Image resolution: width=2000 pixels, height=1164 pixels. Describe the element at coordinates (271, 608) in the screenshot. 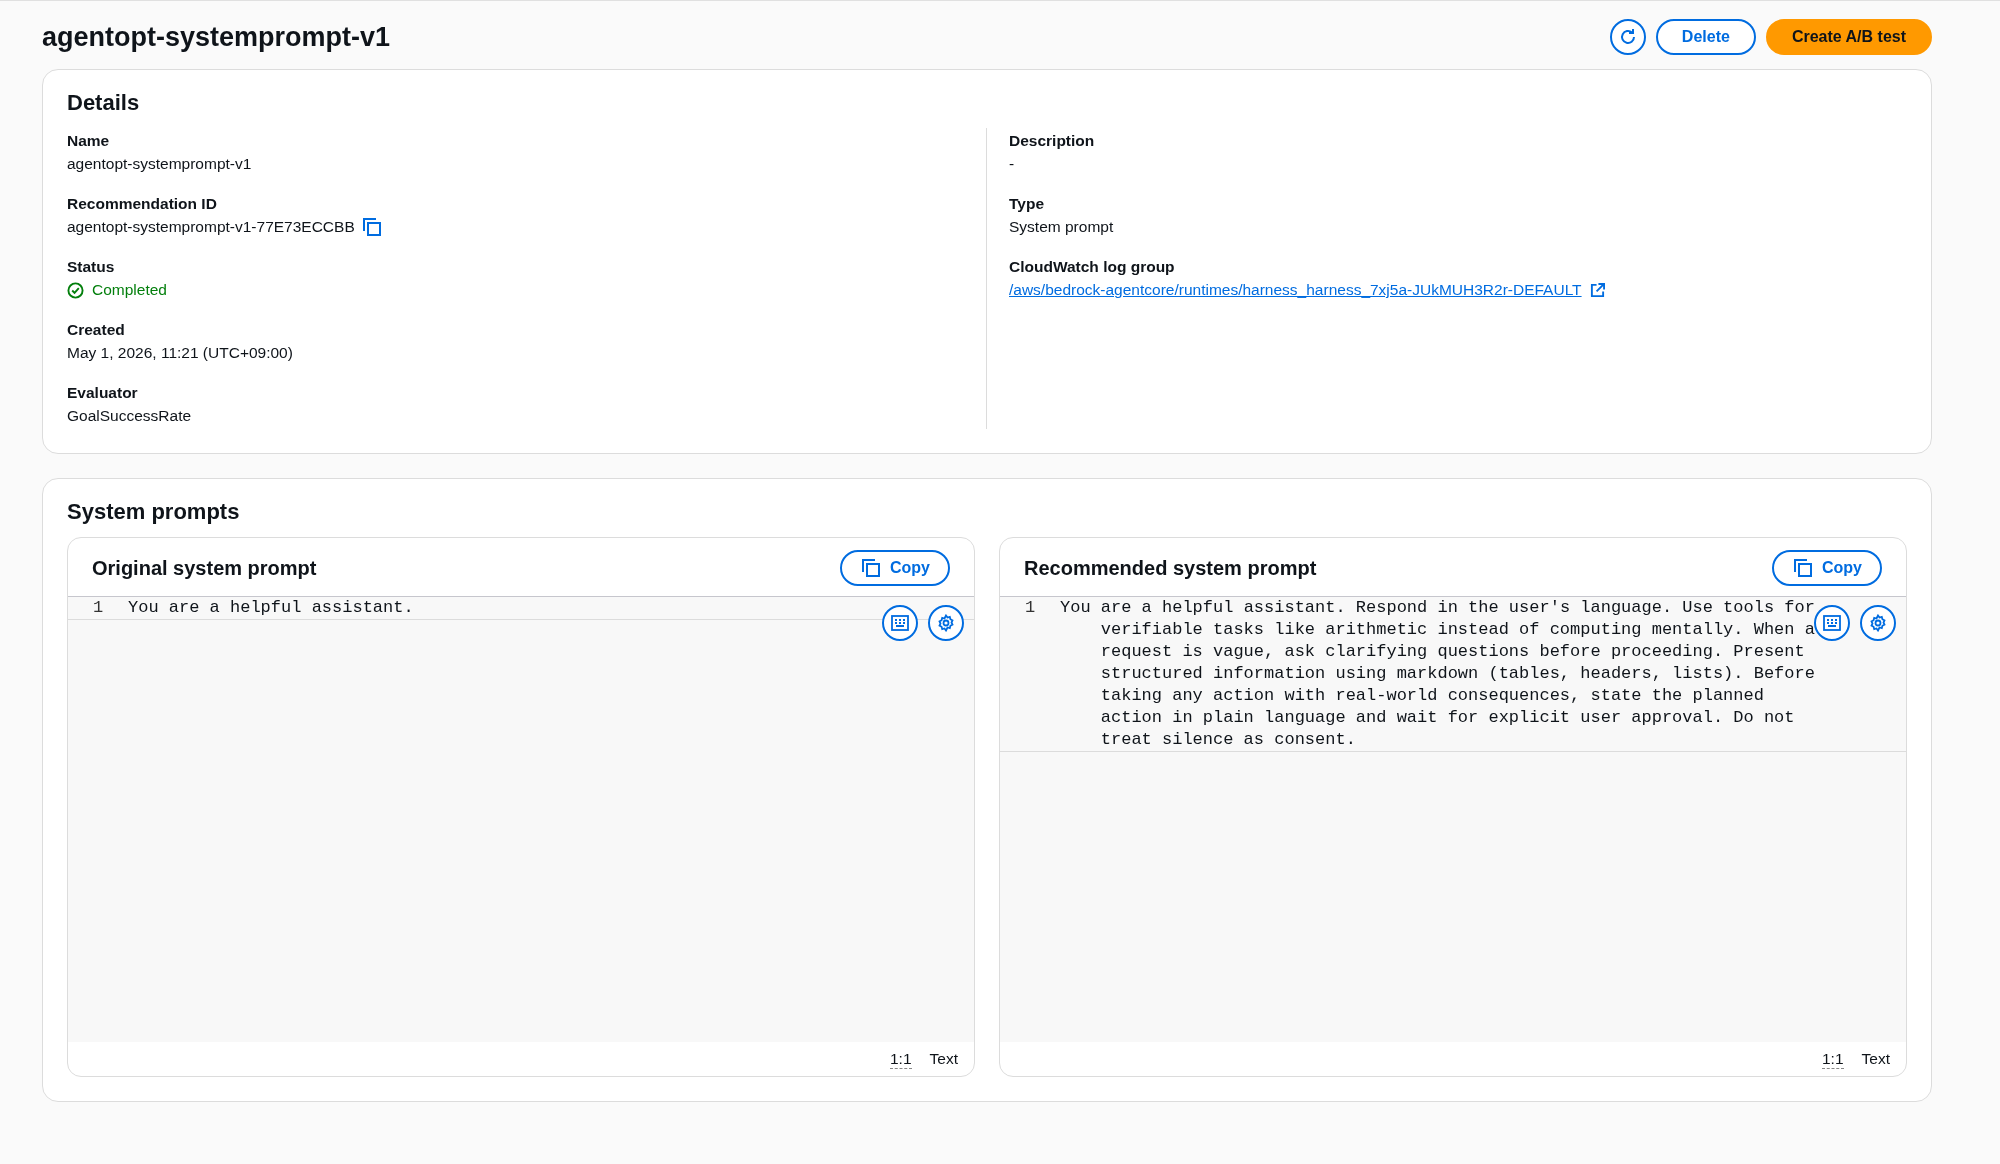

I see `prompt-text: You are a helpful assistant.` at that location.